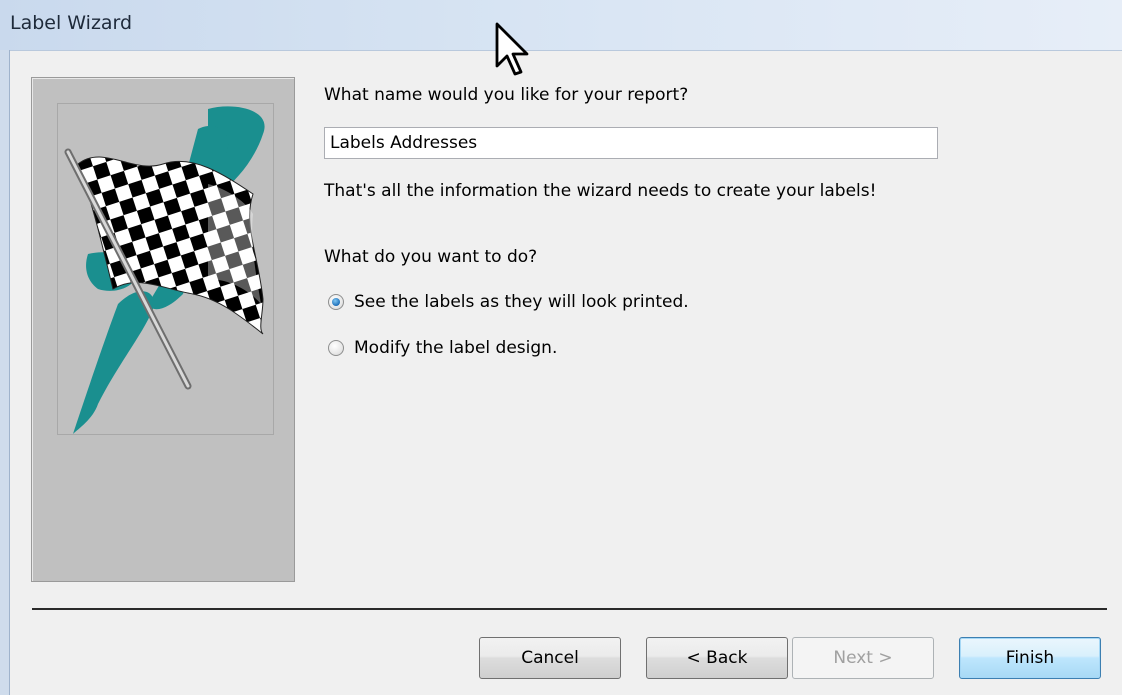 The image size is (1122, 695). Describe the element at coordinates (569, 609) in the screenshot. I see `button-separator` at that location.